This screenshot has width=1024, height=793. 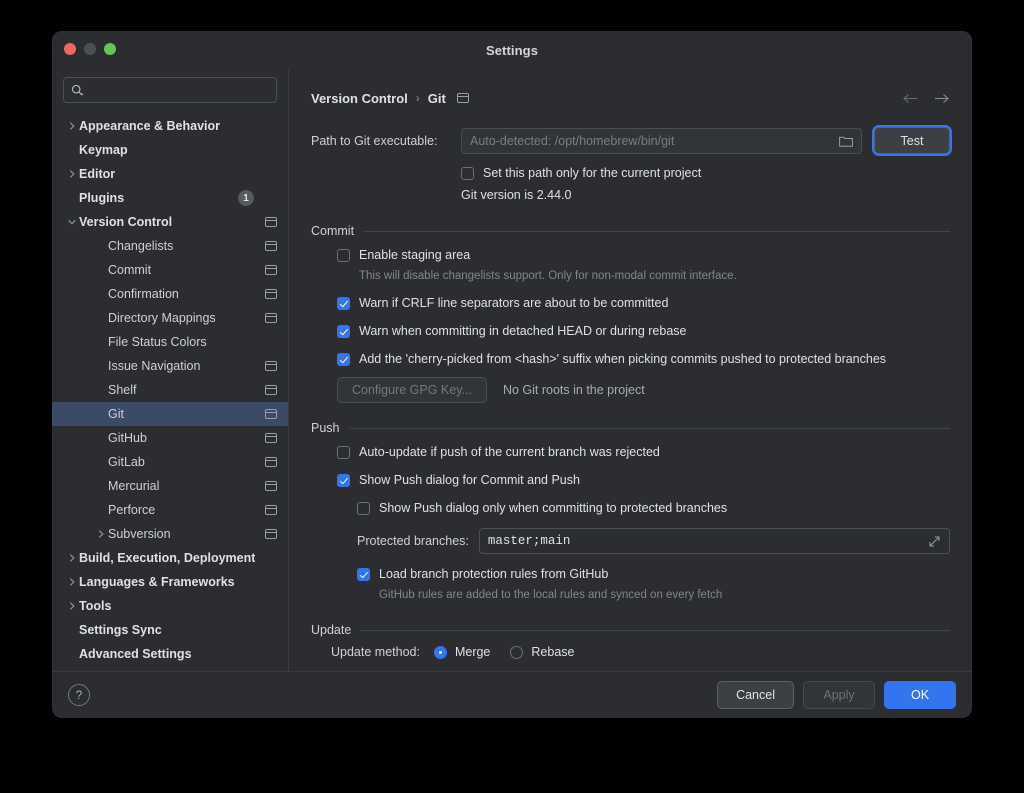 I want to click on close-button, so click(x=70, y=49).